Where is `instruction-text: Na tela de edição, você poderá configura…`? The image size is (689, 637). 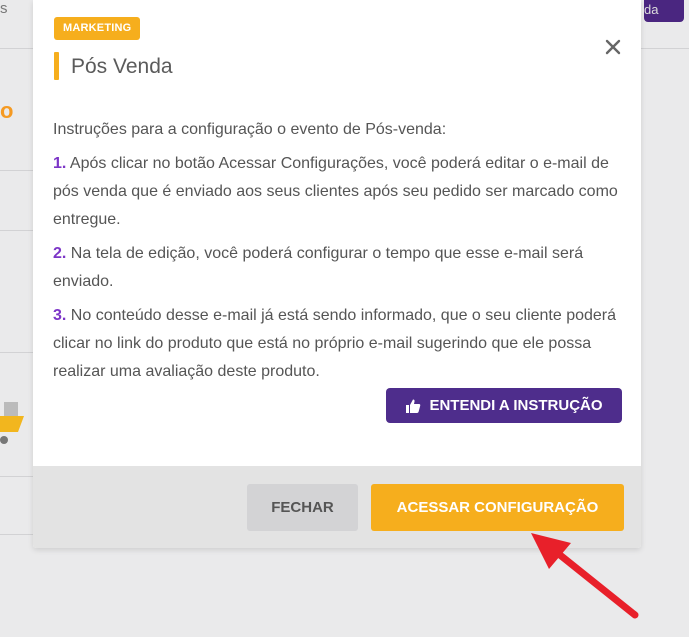
instruction-text: Na tela de edição, você poderá configura… is located at coordinates (318, 267).